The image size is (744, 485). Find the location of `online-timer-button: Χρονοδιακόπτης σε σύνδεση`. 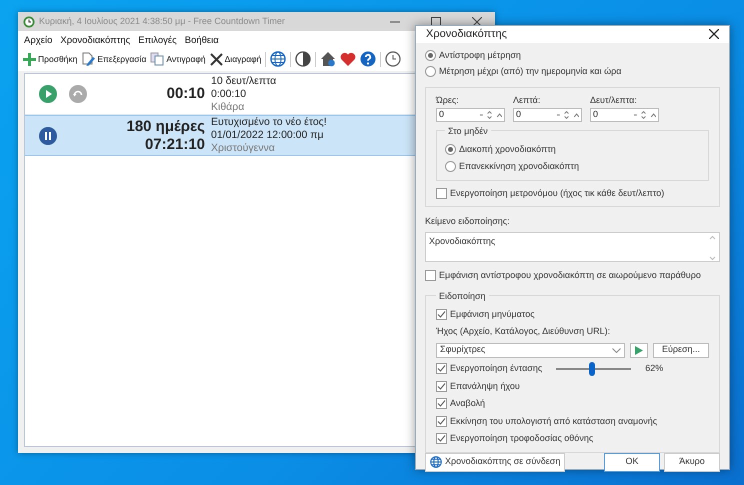

online-timer-button: Χρονοδιακόπτης σε σύνδεση is located at coordinates (495, 462).